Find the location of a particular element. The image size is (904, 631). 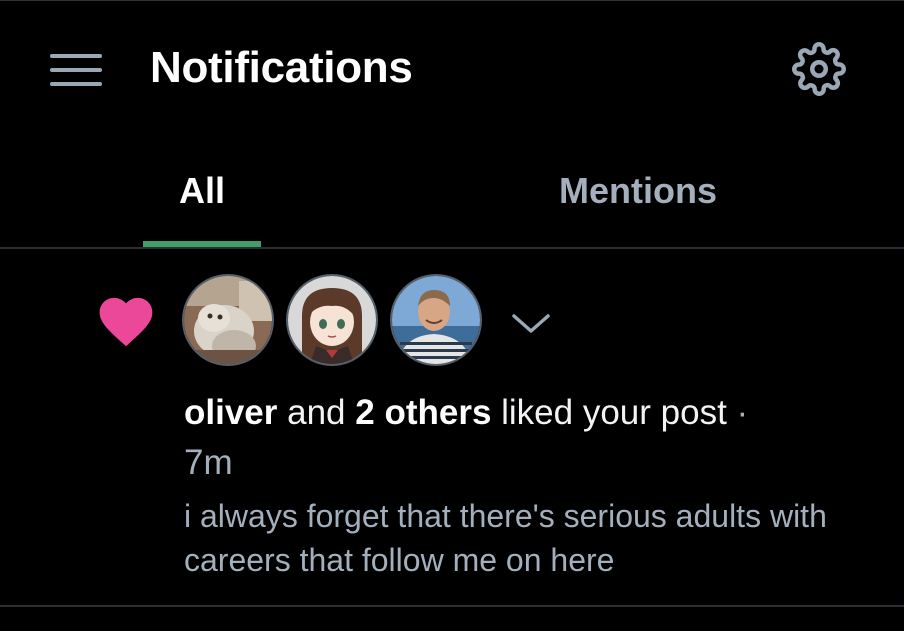

notification-text: oliver and 2 others liked your post · 7m is located at coordinates (524, 438).